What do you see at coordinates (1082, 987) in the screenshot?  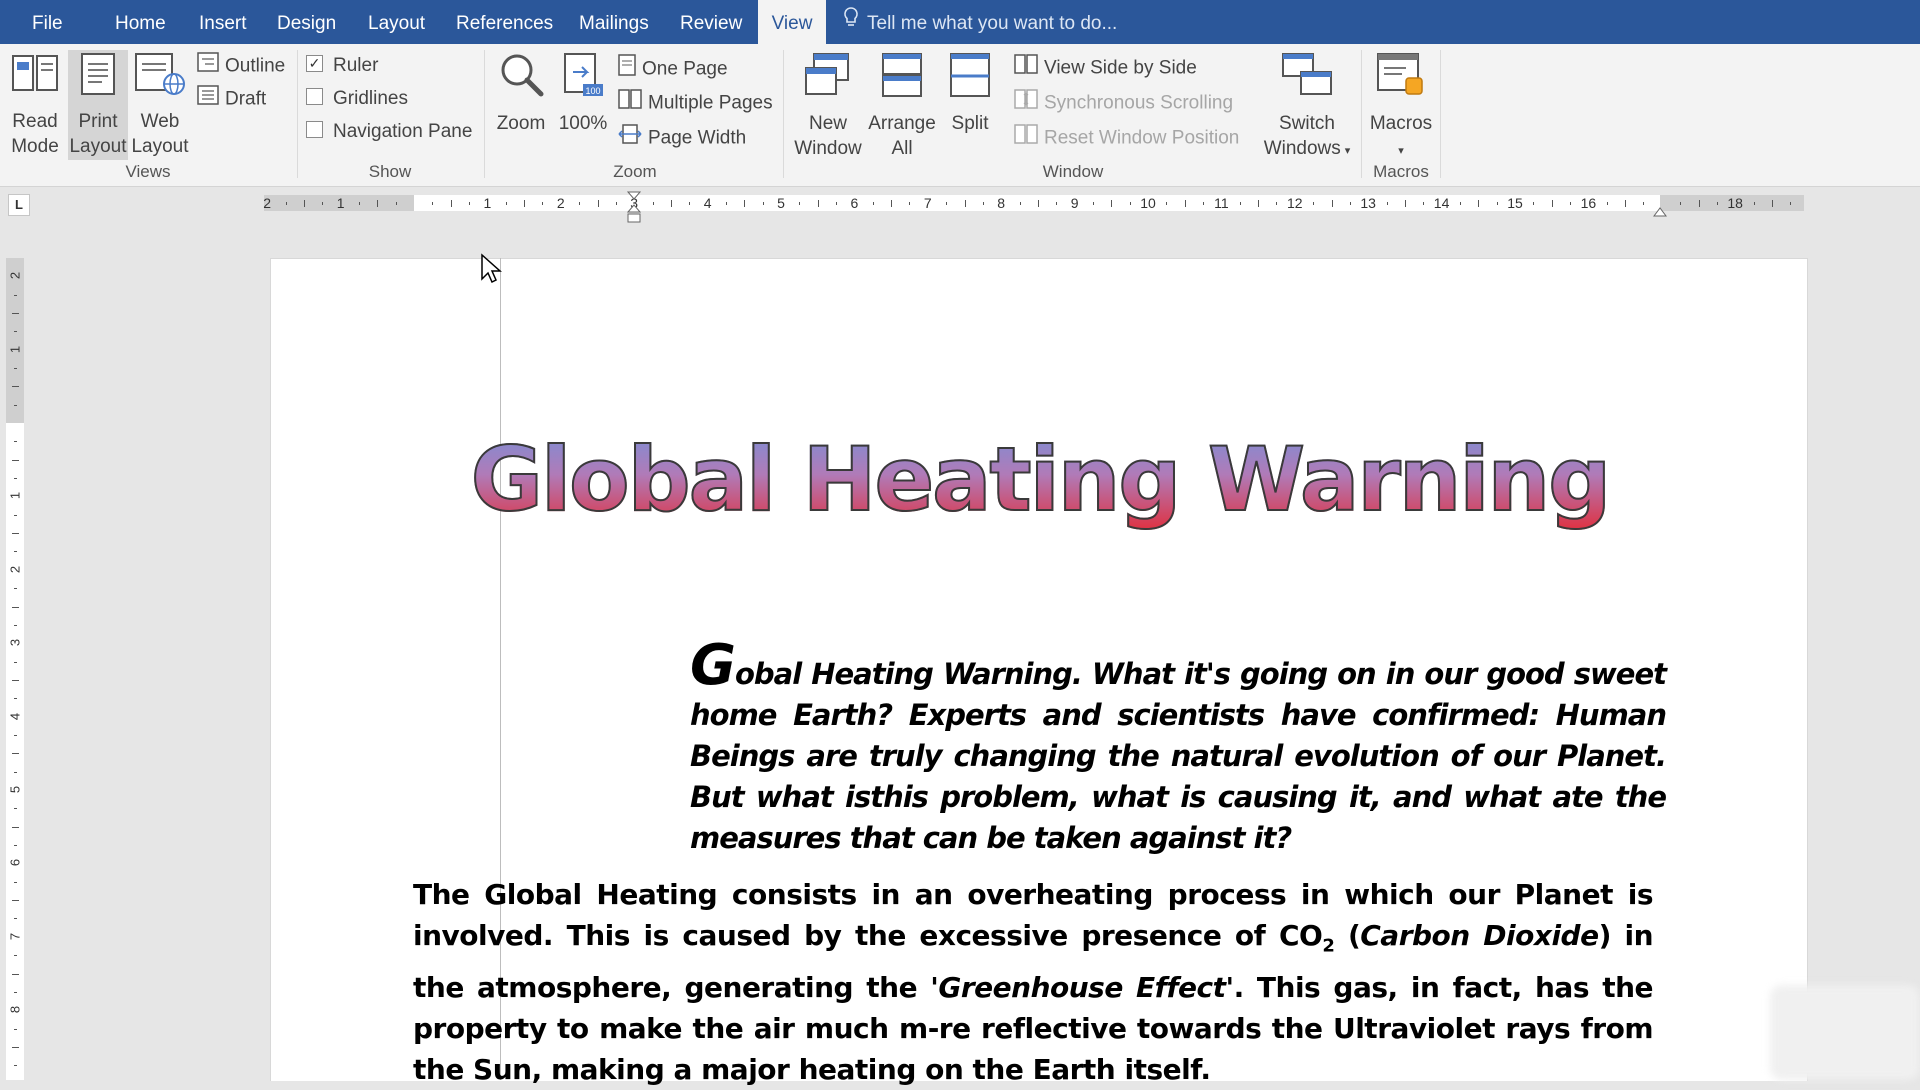 I see `body-italic-2: Greenhouse Effect` at bounding box center [1082, 987].